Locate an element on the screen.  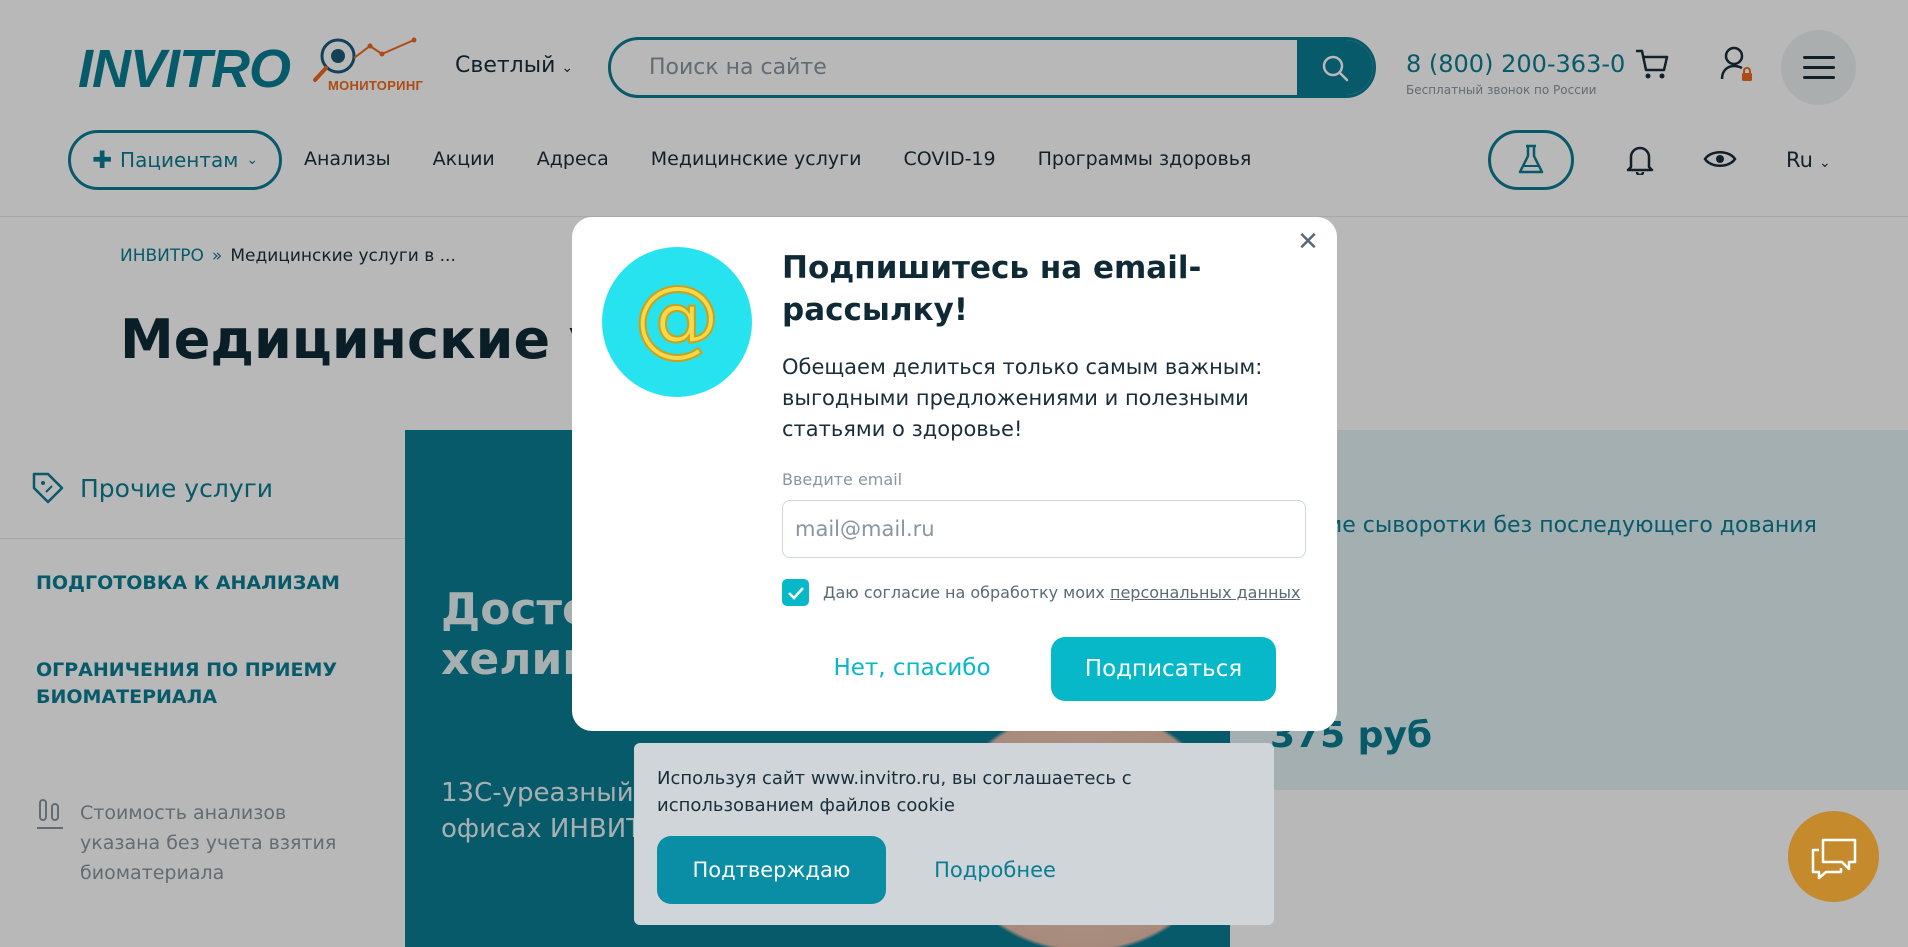
chat-icon is located at coordinates (1833, 858).